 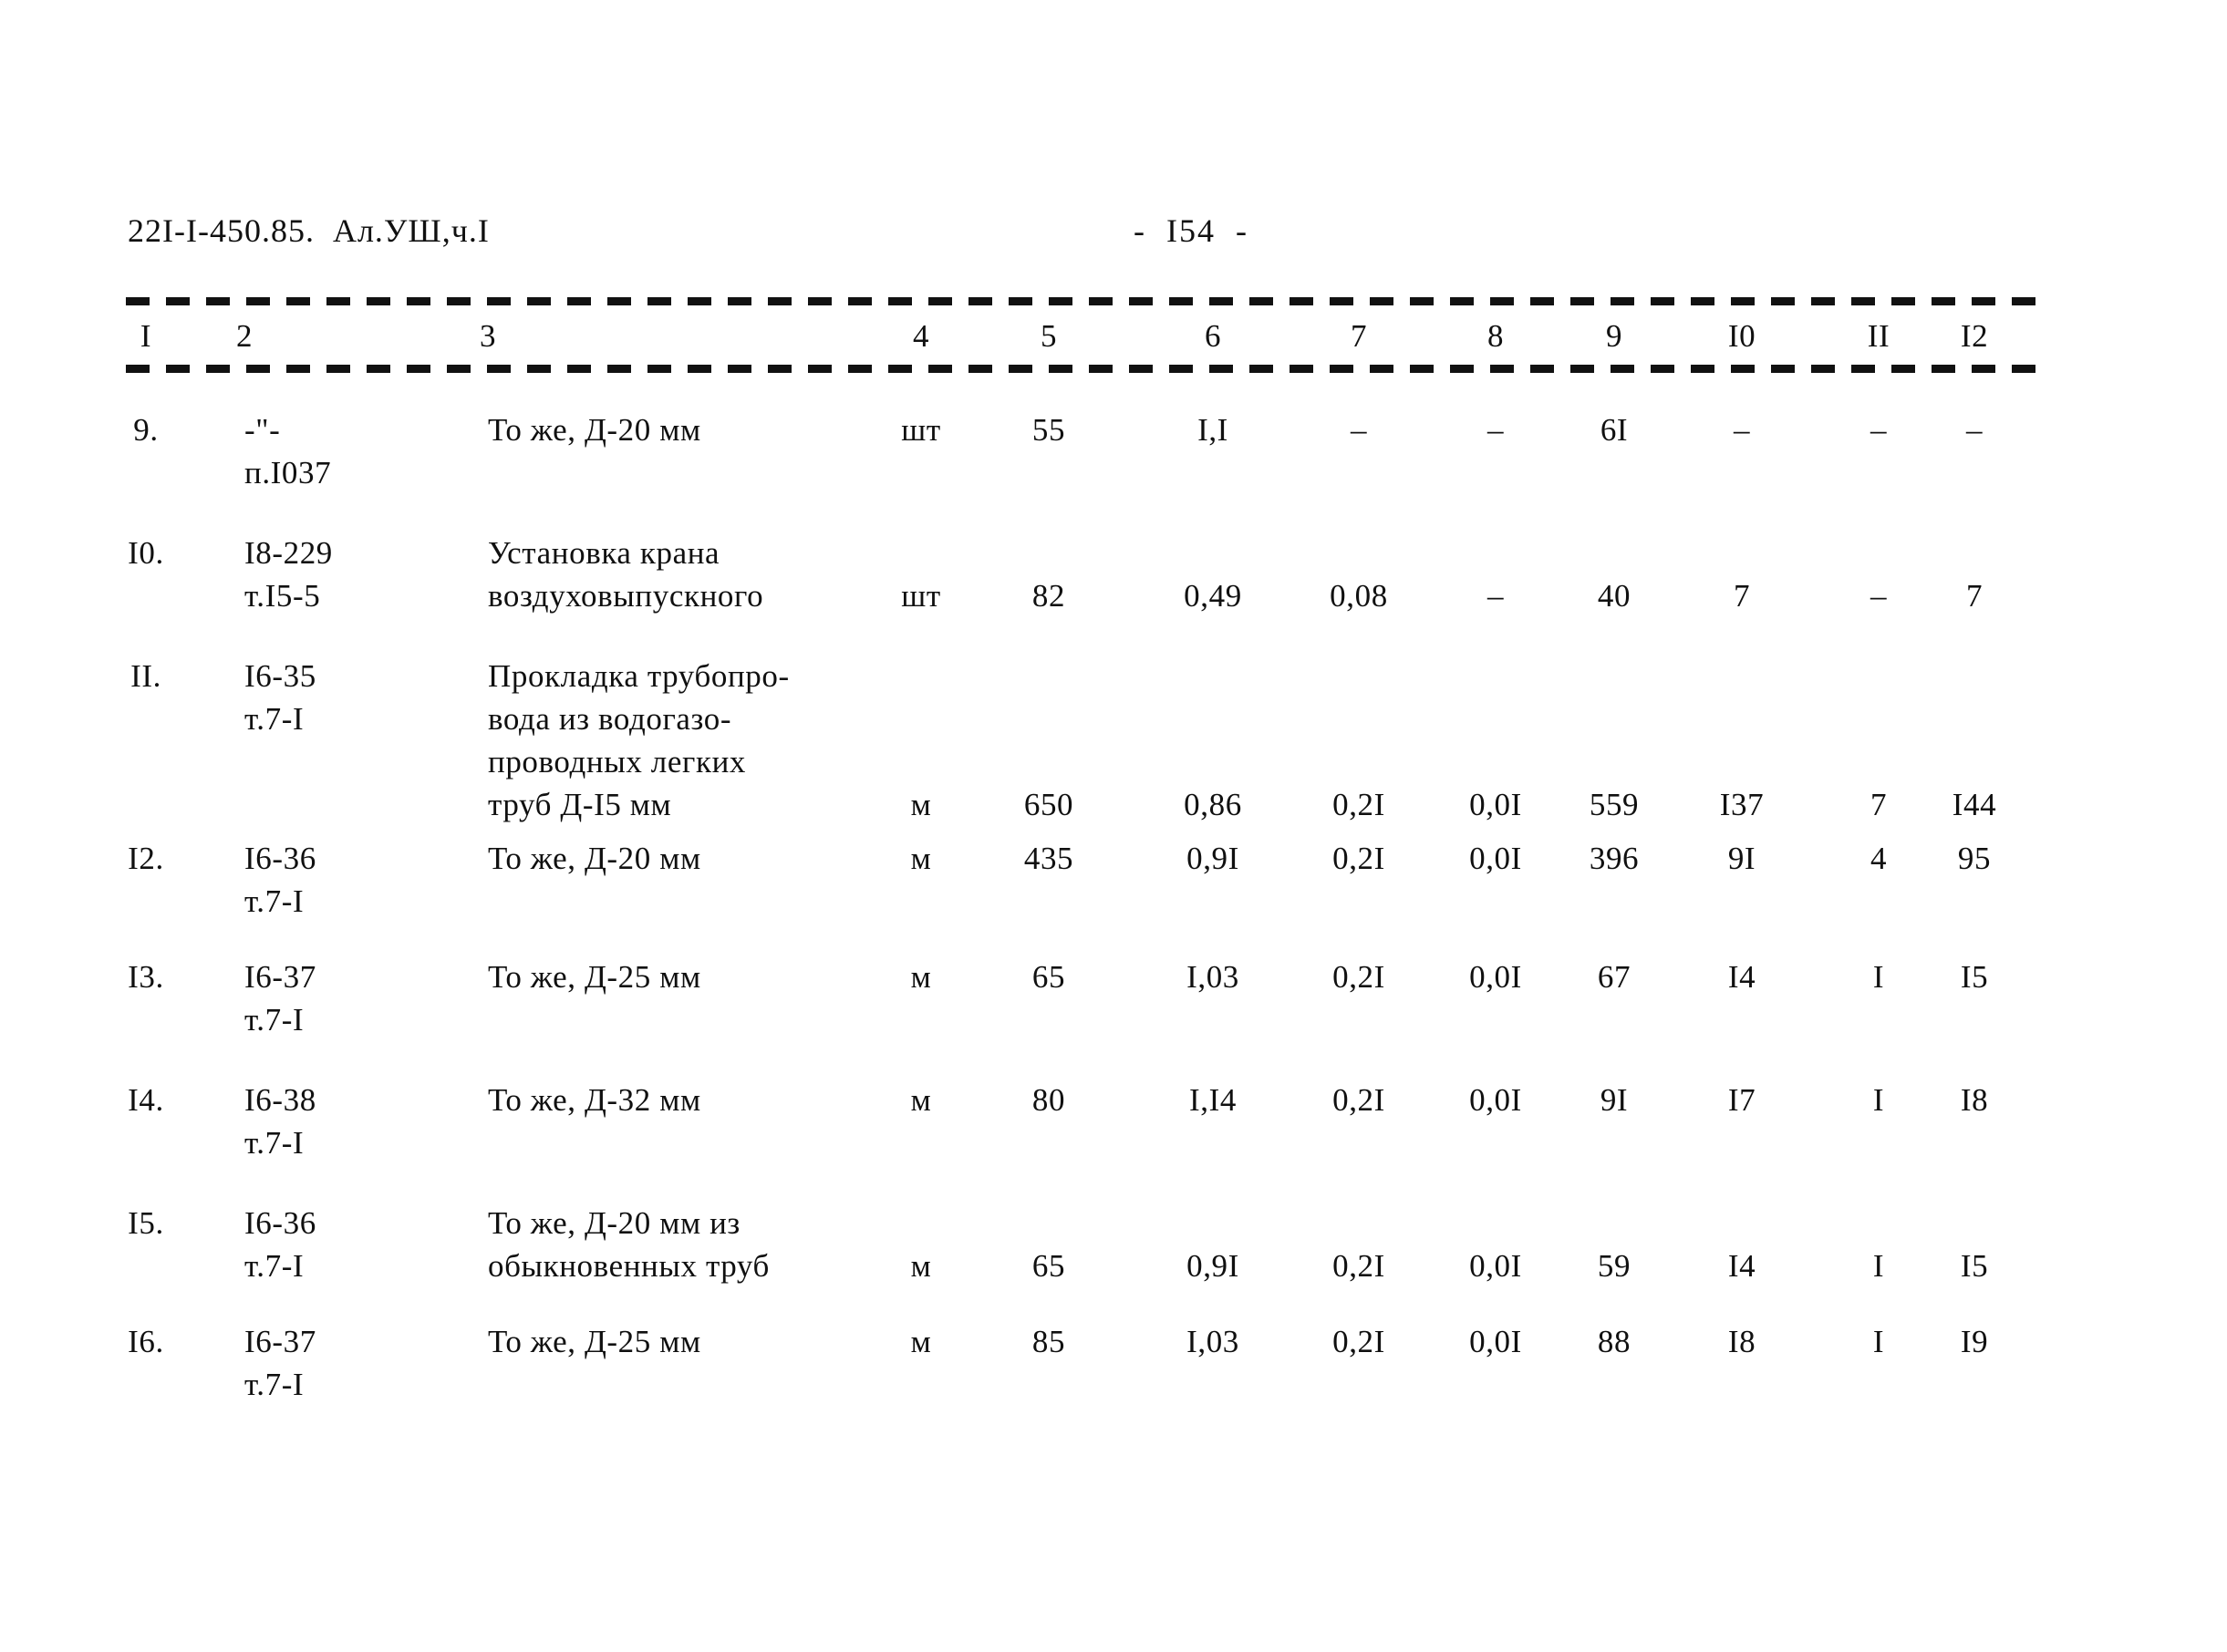 I want to click on column-header-9: 9, so click(x=1614, y=336).